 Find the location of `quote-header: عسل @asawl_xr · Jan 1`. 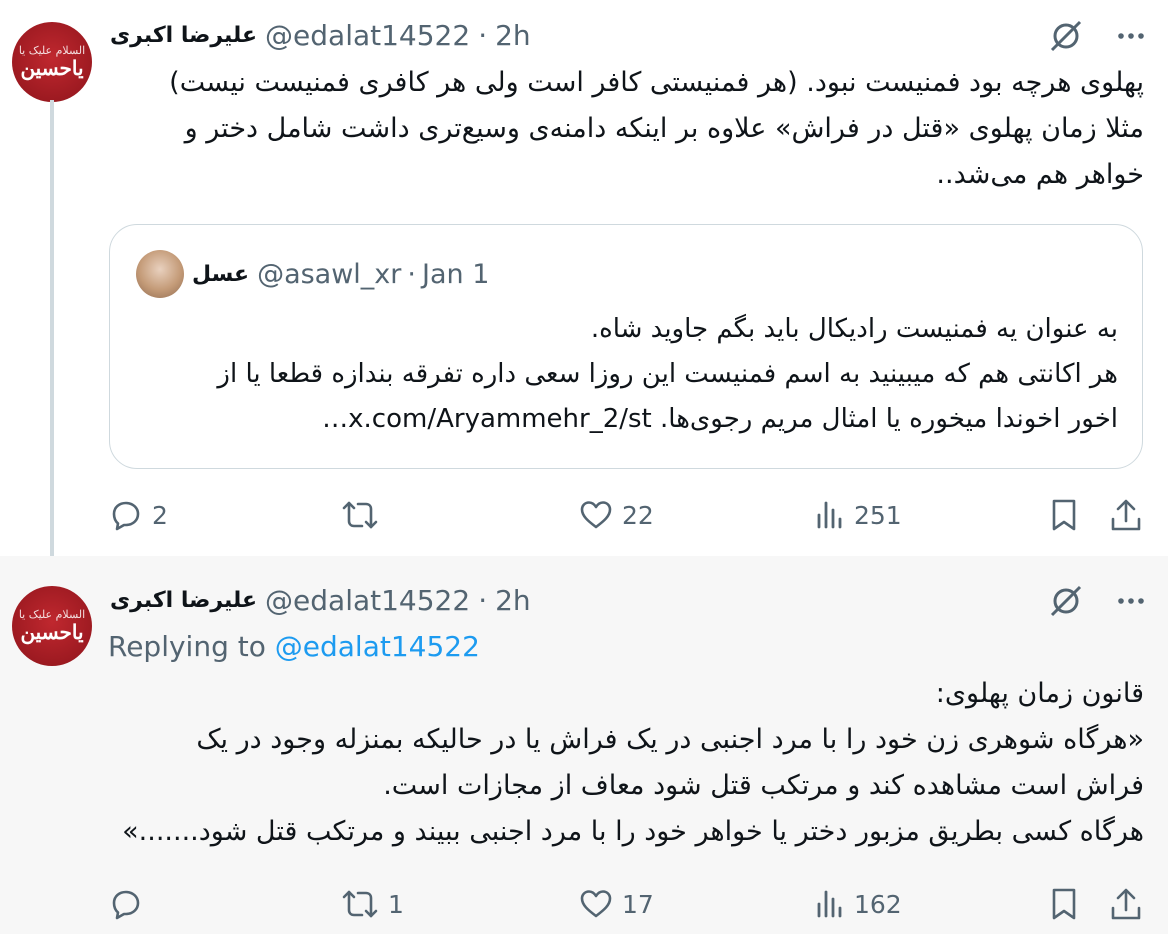

quote-header: عسل @asawl_xr · Jan 1 is located at coordinates (341, 274).